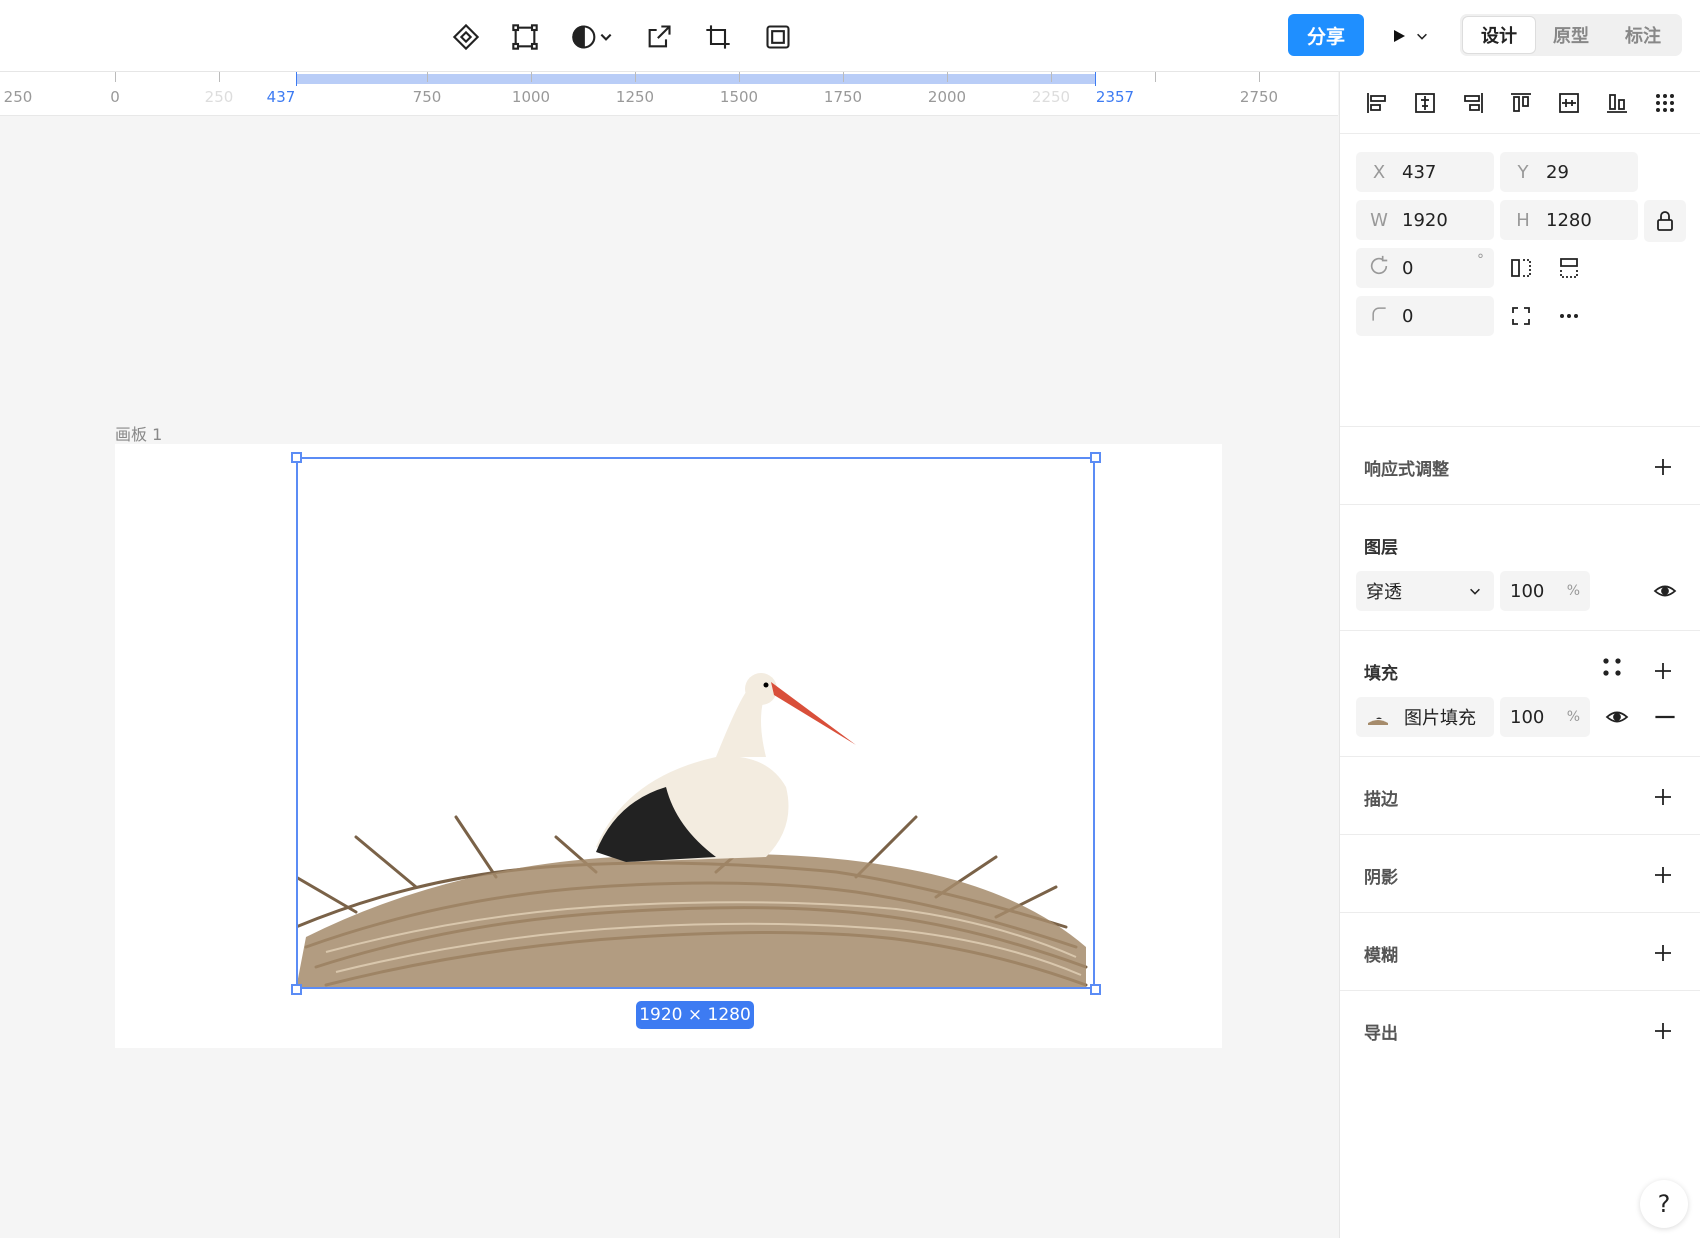 This screenshot has height=1238, width=1700. Describe the element at coordinates (739, 97) in the screenshot. I see `ruler-label: 1500` at that location.